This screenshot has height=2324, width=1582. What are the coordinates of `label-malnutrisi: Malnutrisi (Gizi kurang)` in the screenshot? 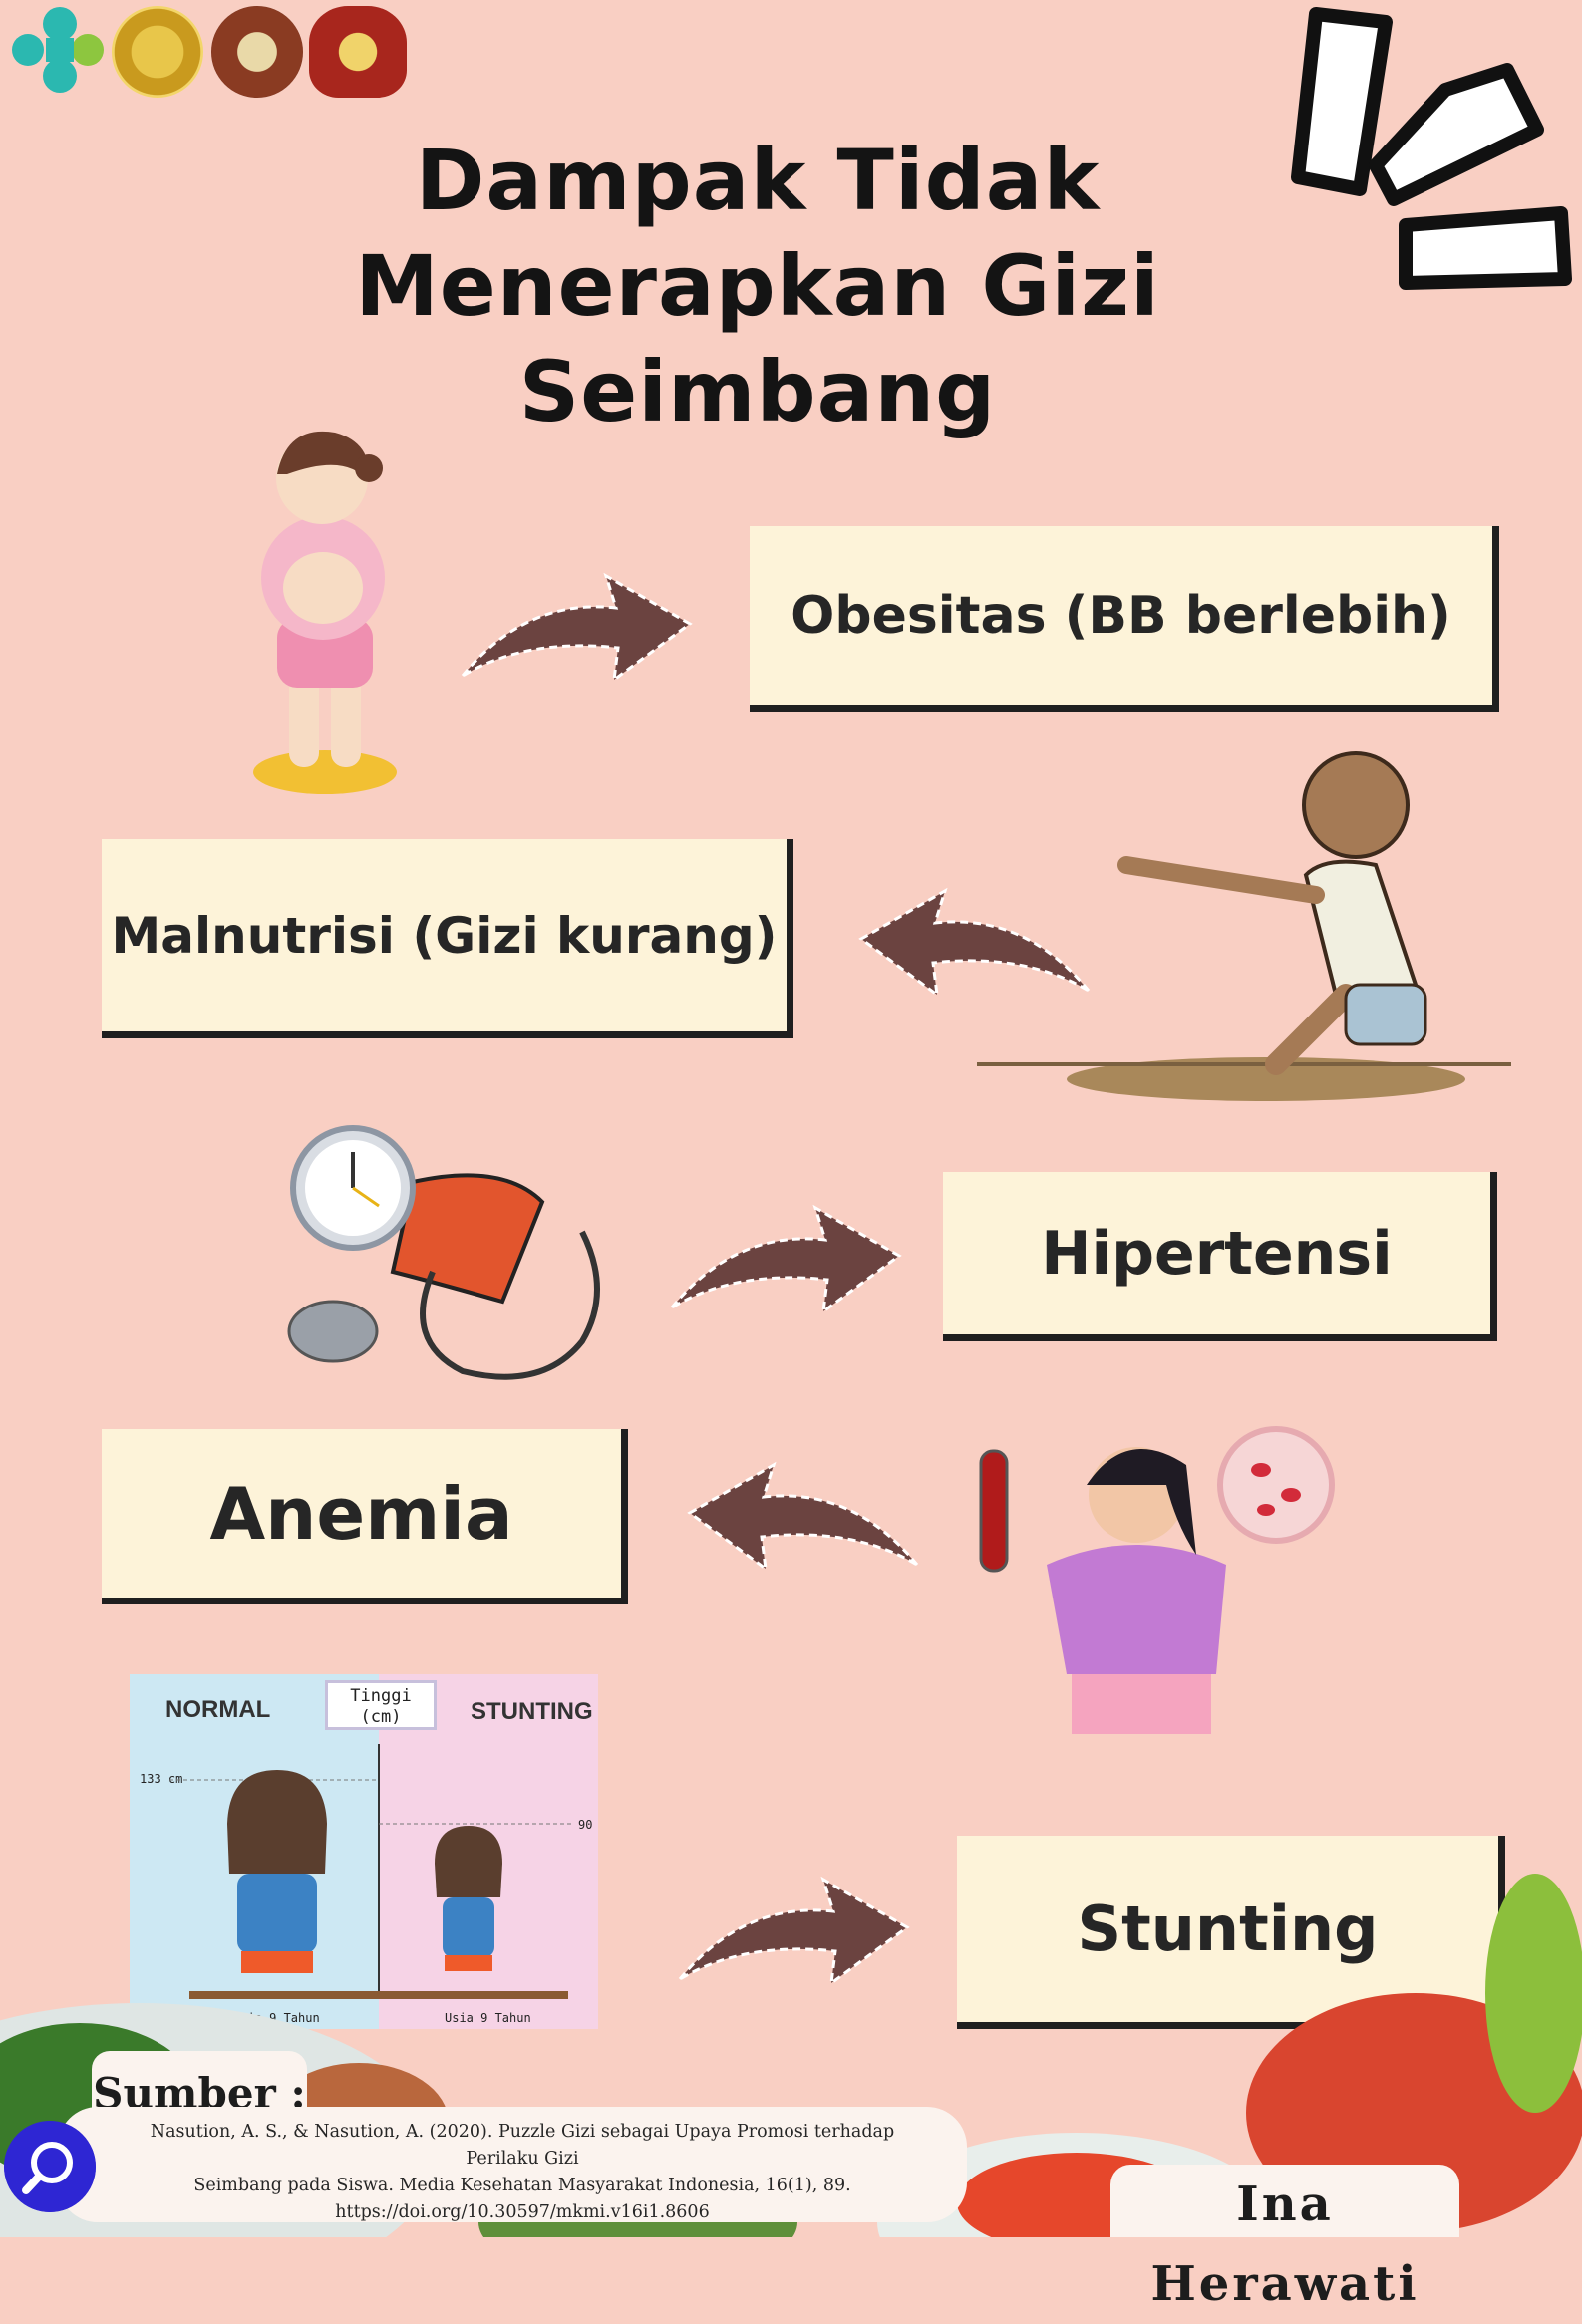 It's located at (447, 938).